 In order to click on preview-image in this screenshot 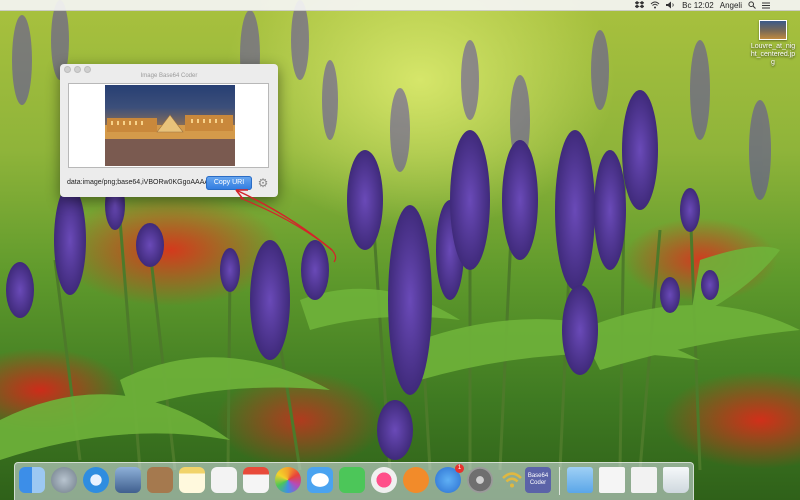, I will do `click(170, 125)`.